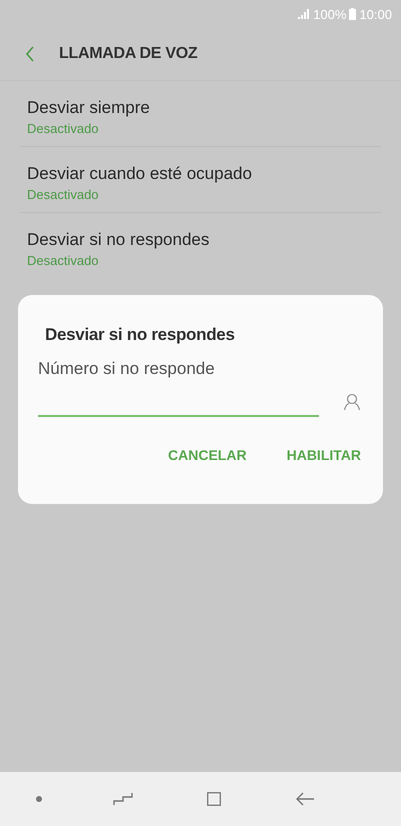  I want to click on setting-item: Desviar cuando esté ocupado Desactivado, so click(200, 180).